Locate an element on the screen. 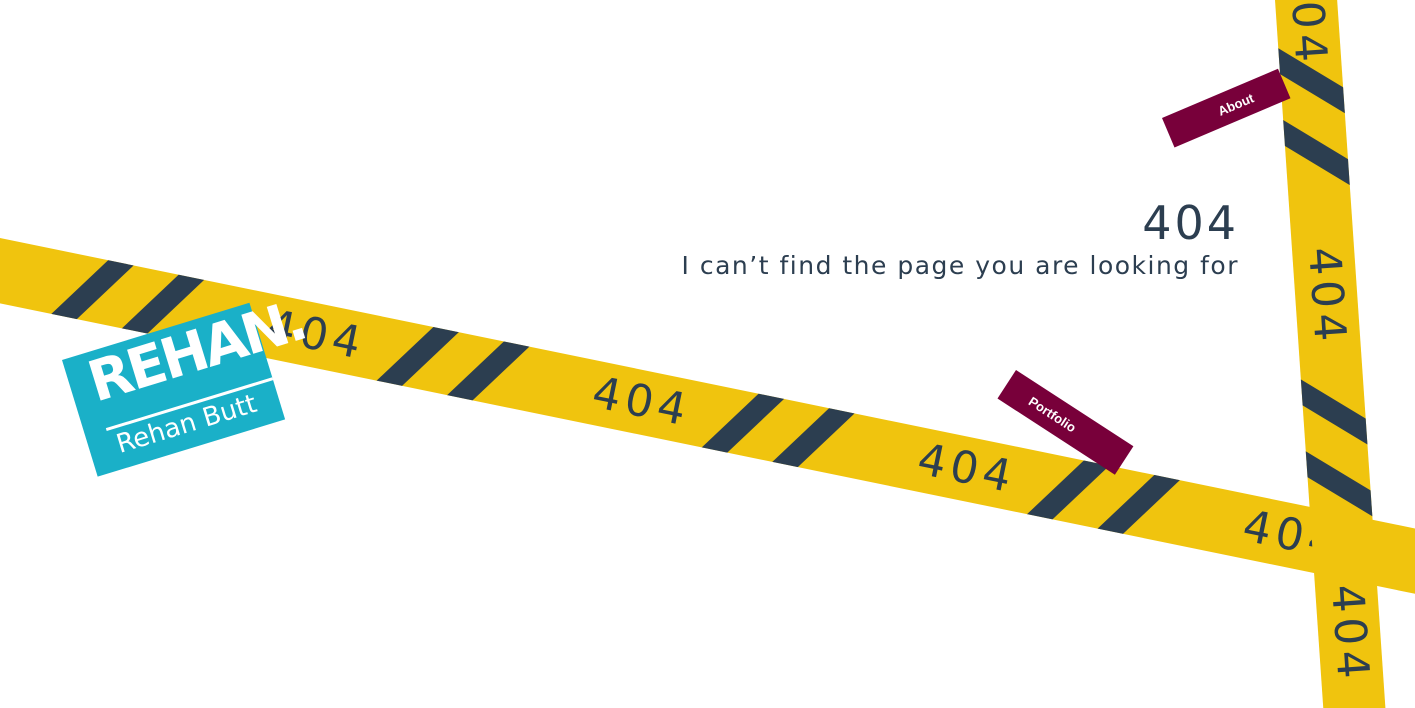 This screenshot has height=708, width=1415. nav-portfolio-label: Portfolio is located at coordinates (1053, 414).